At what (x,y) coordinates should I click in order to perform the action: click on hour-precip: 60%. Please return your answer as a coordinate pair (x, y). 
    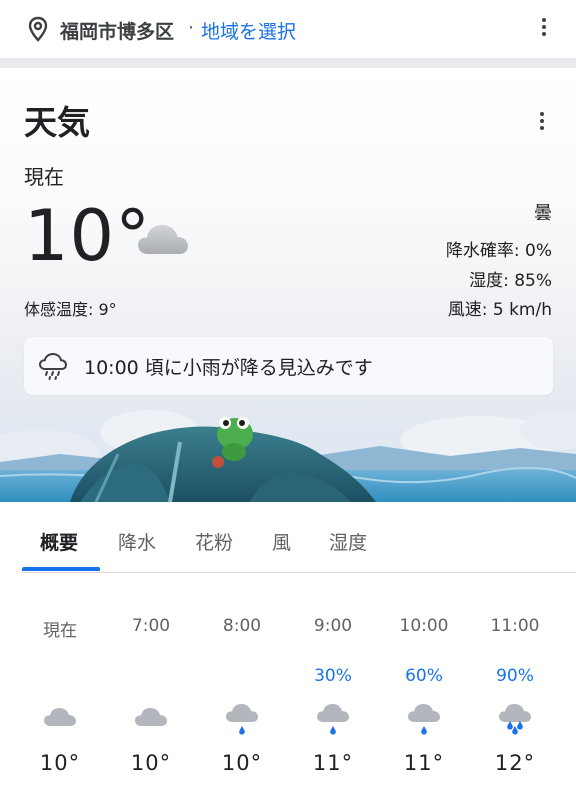
    Looking at the image, I should click on (424, 676).